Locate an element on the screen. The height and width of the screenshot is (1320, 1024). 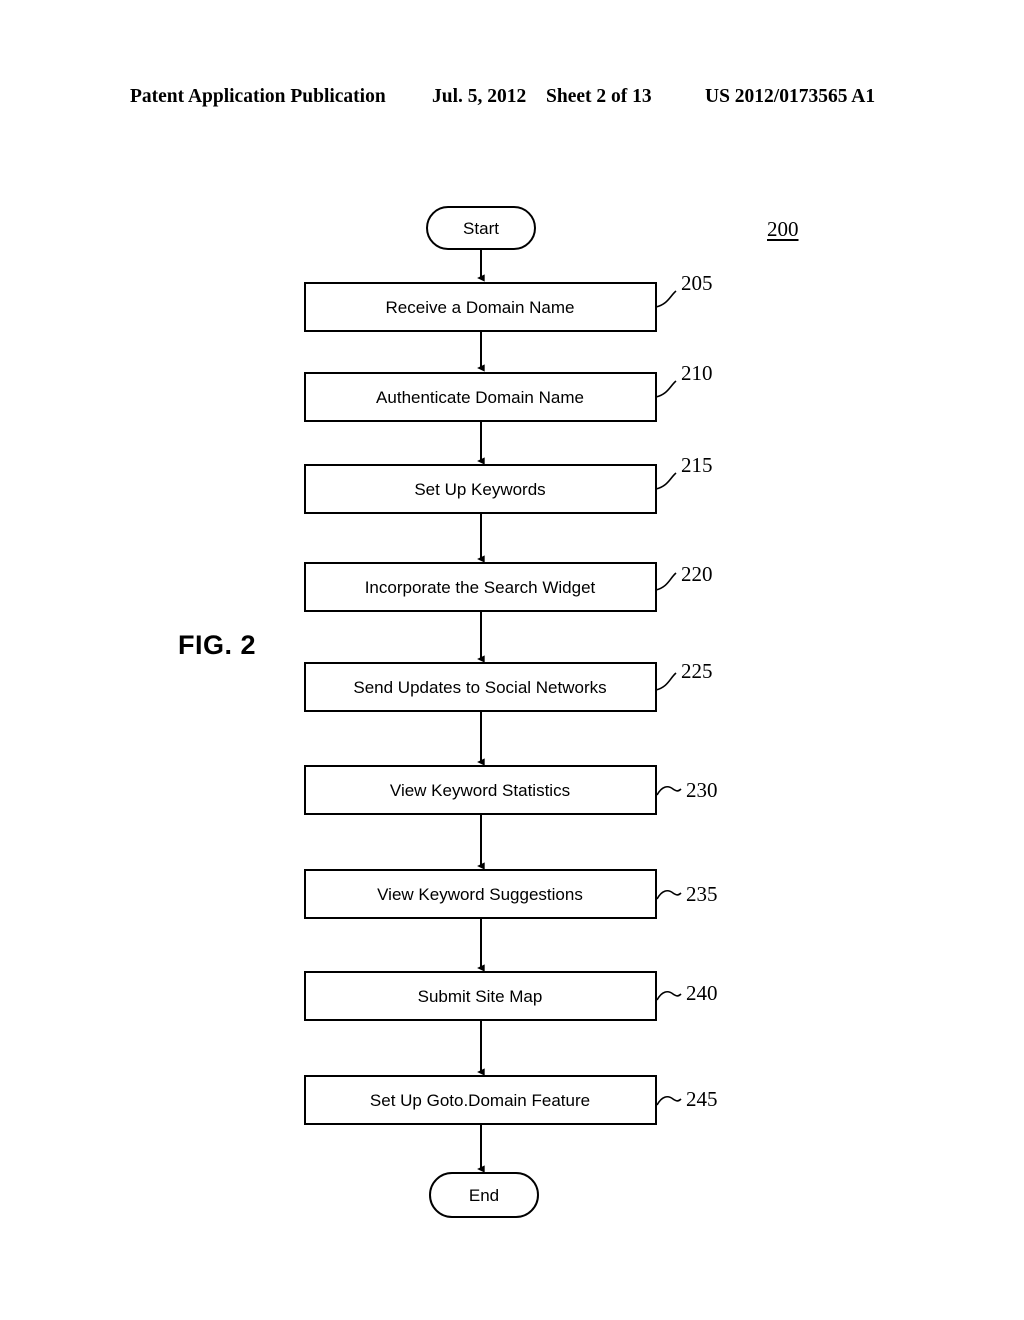
node-235: View Keyword Suggestions 235 is located at coordinates (511, 894).